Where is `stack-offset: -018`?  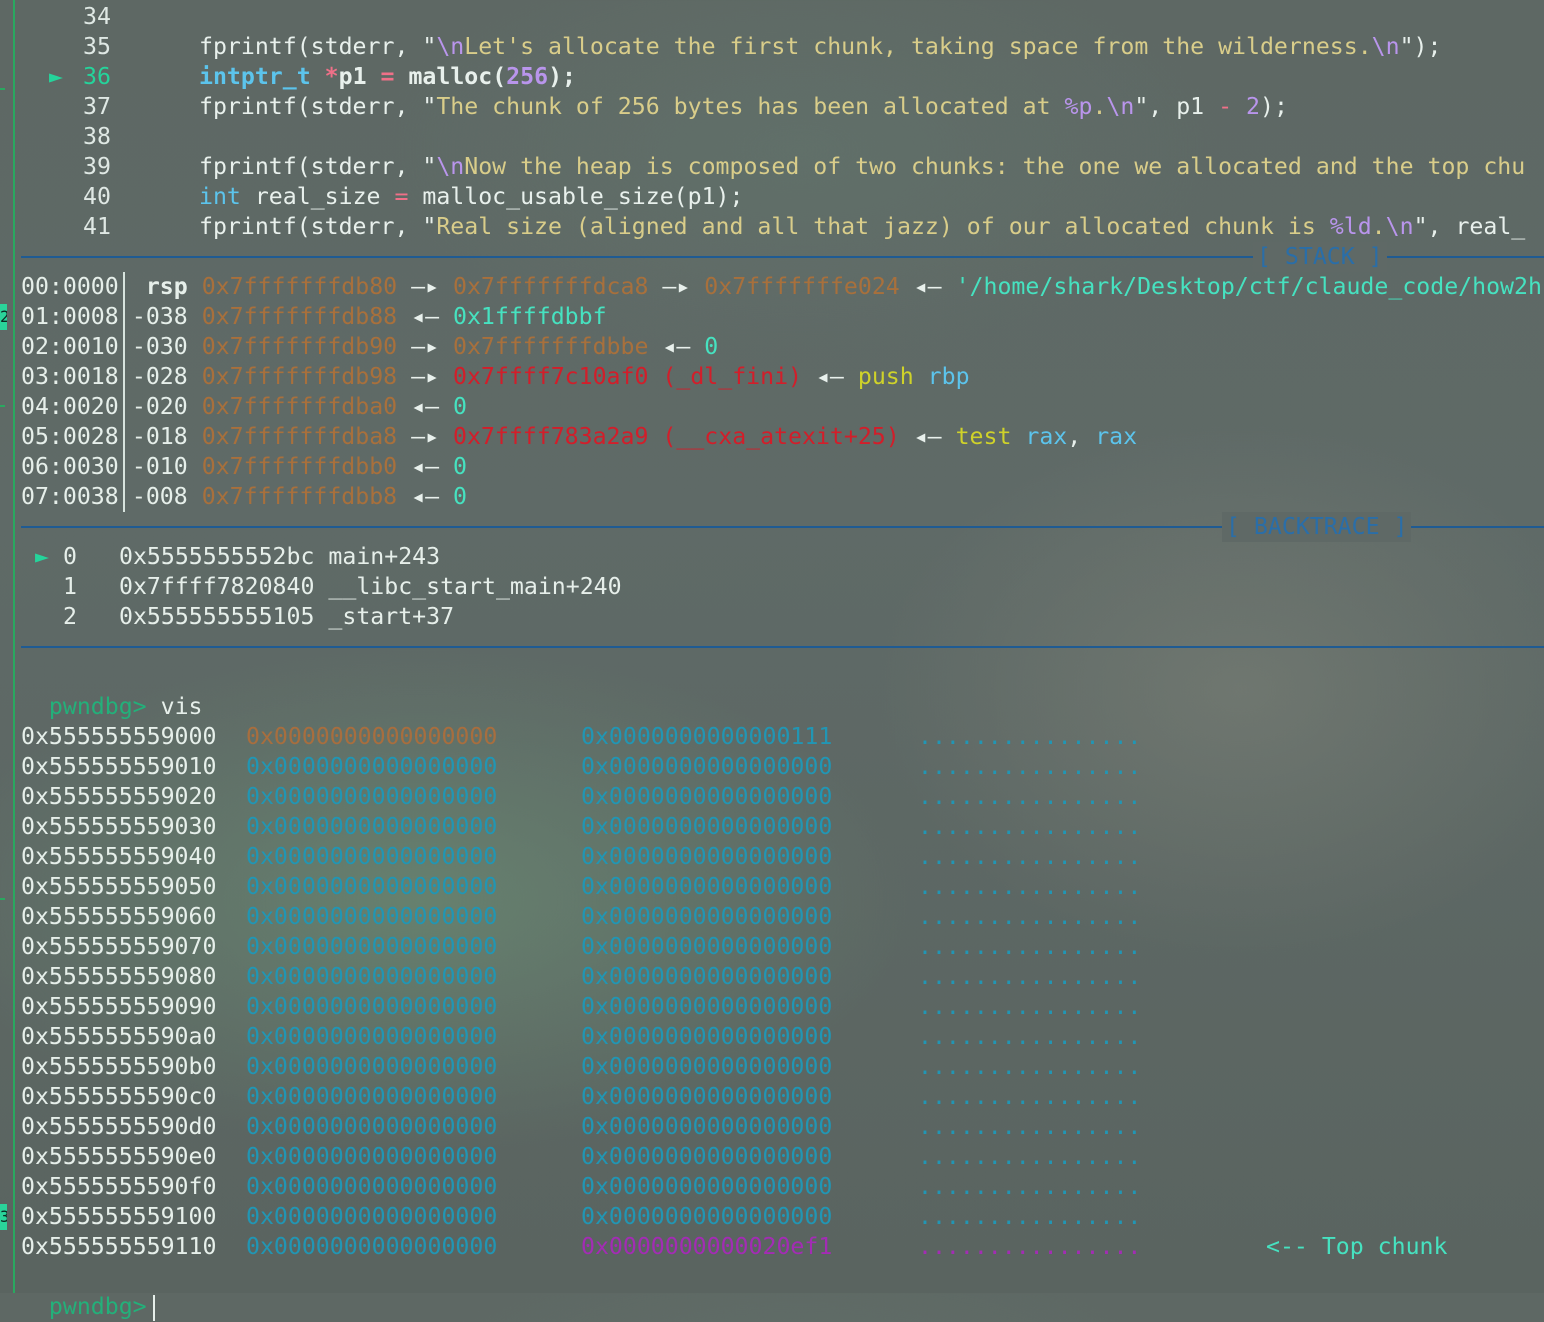 stack-offset: -018 is located at coordinates (159, 436).